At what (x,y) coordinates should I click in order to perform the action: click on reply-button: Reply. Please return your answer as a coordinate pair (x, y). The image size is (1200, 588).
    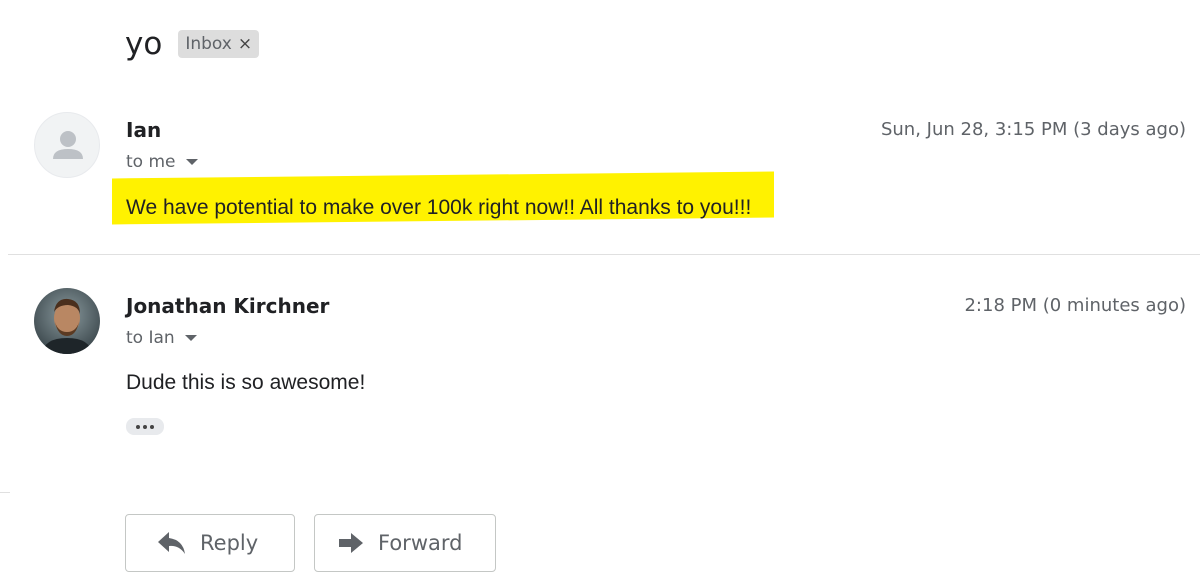
    Looking at the image, I should click on (210, 543).